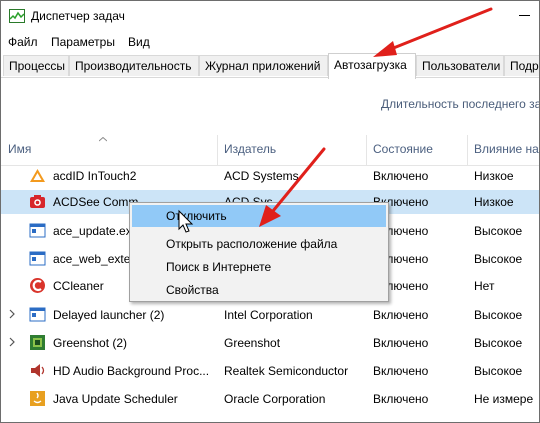  I want to click on row-publisher: Greenshot, so click(252, 343).